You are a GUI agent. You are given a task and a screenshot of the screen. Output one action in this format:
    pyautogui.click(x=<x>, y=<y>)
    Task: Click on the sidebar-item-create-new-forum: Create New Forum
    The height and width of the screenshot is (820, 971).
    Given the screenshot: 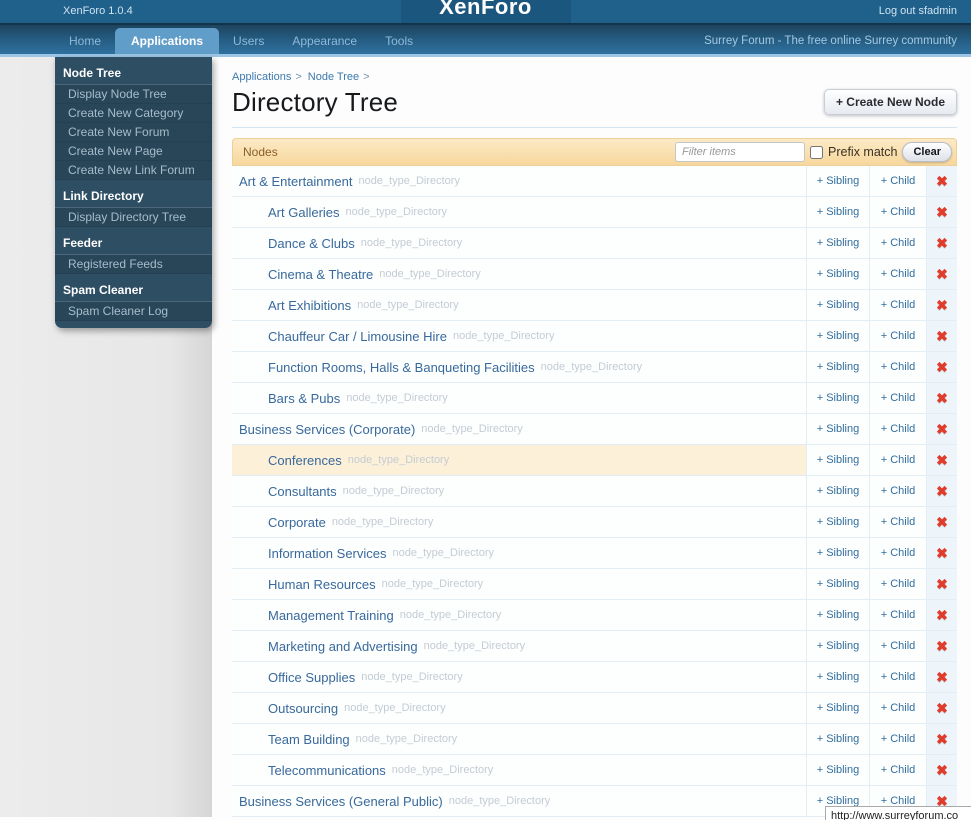 What is the action you would take?
    pyautogui.click(x=133, y=132)
    